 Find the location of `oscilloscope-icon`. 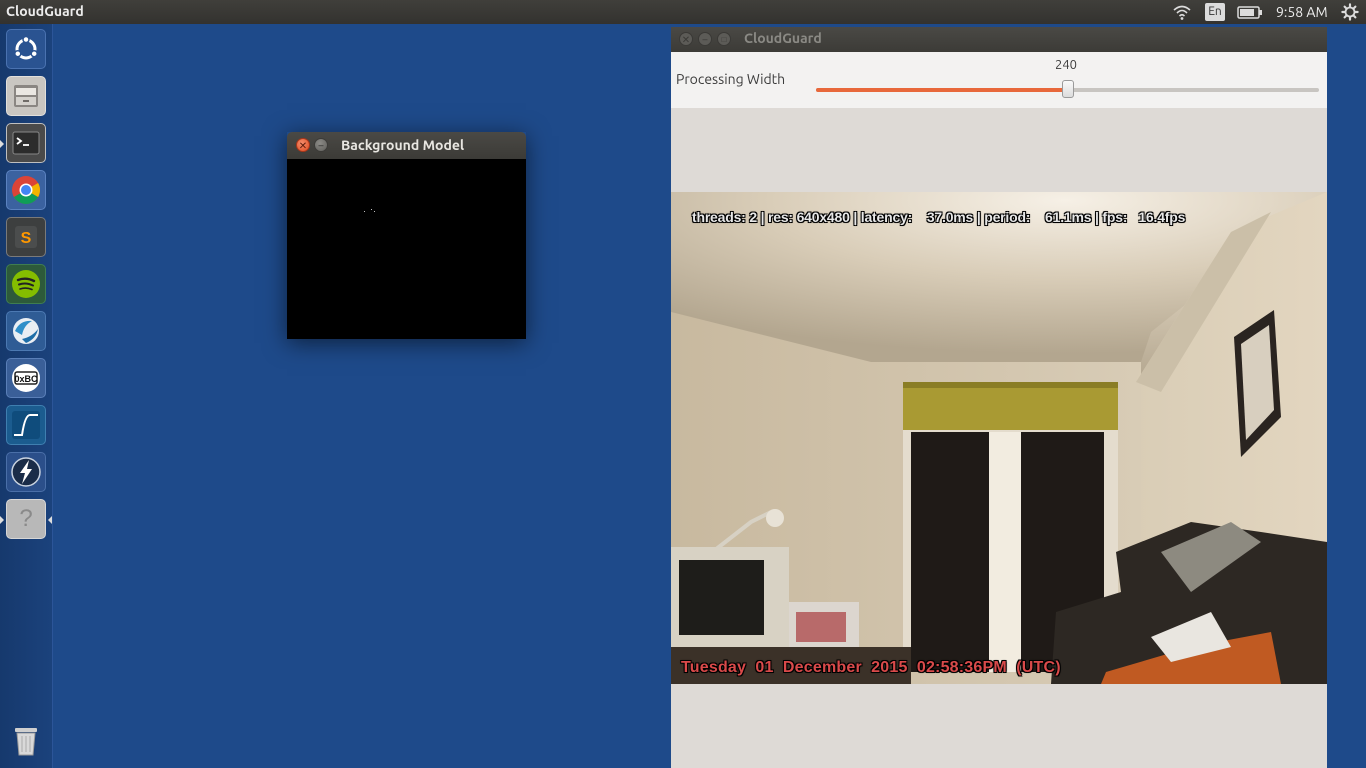

oscilloscope-icon is located at coordinates (26, 425).